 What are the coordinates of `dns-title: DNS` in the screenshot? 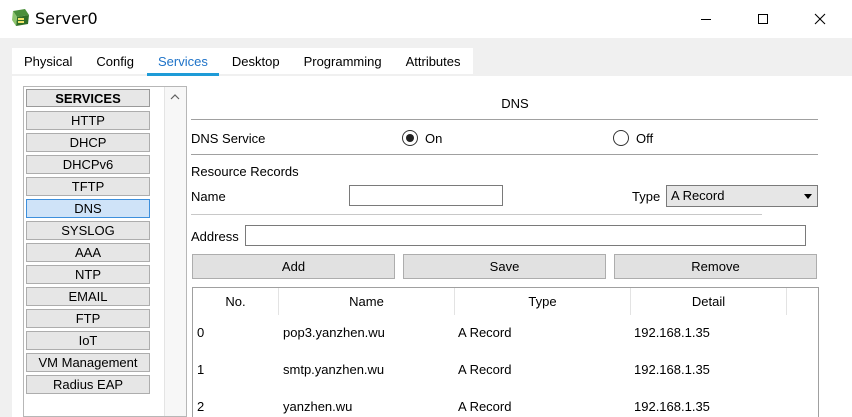 It's located at (515, 103).